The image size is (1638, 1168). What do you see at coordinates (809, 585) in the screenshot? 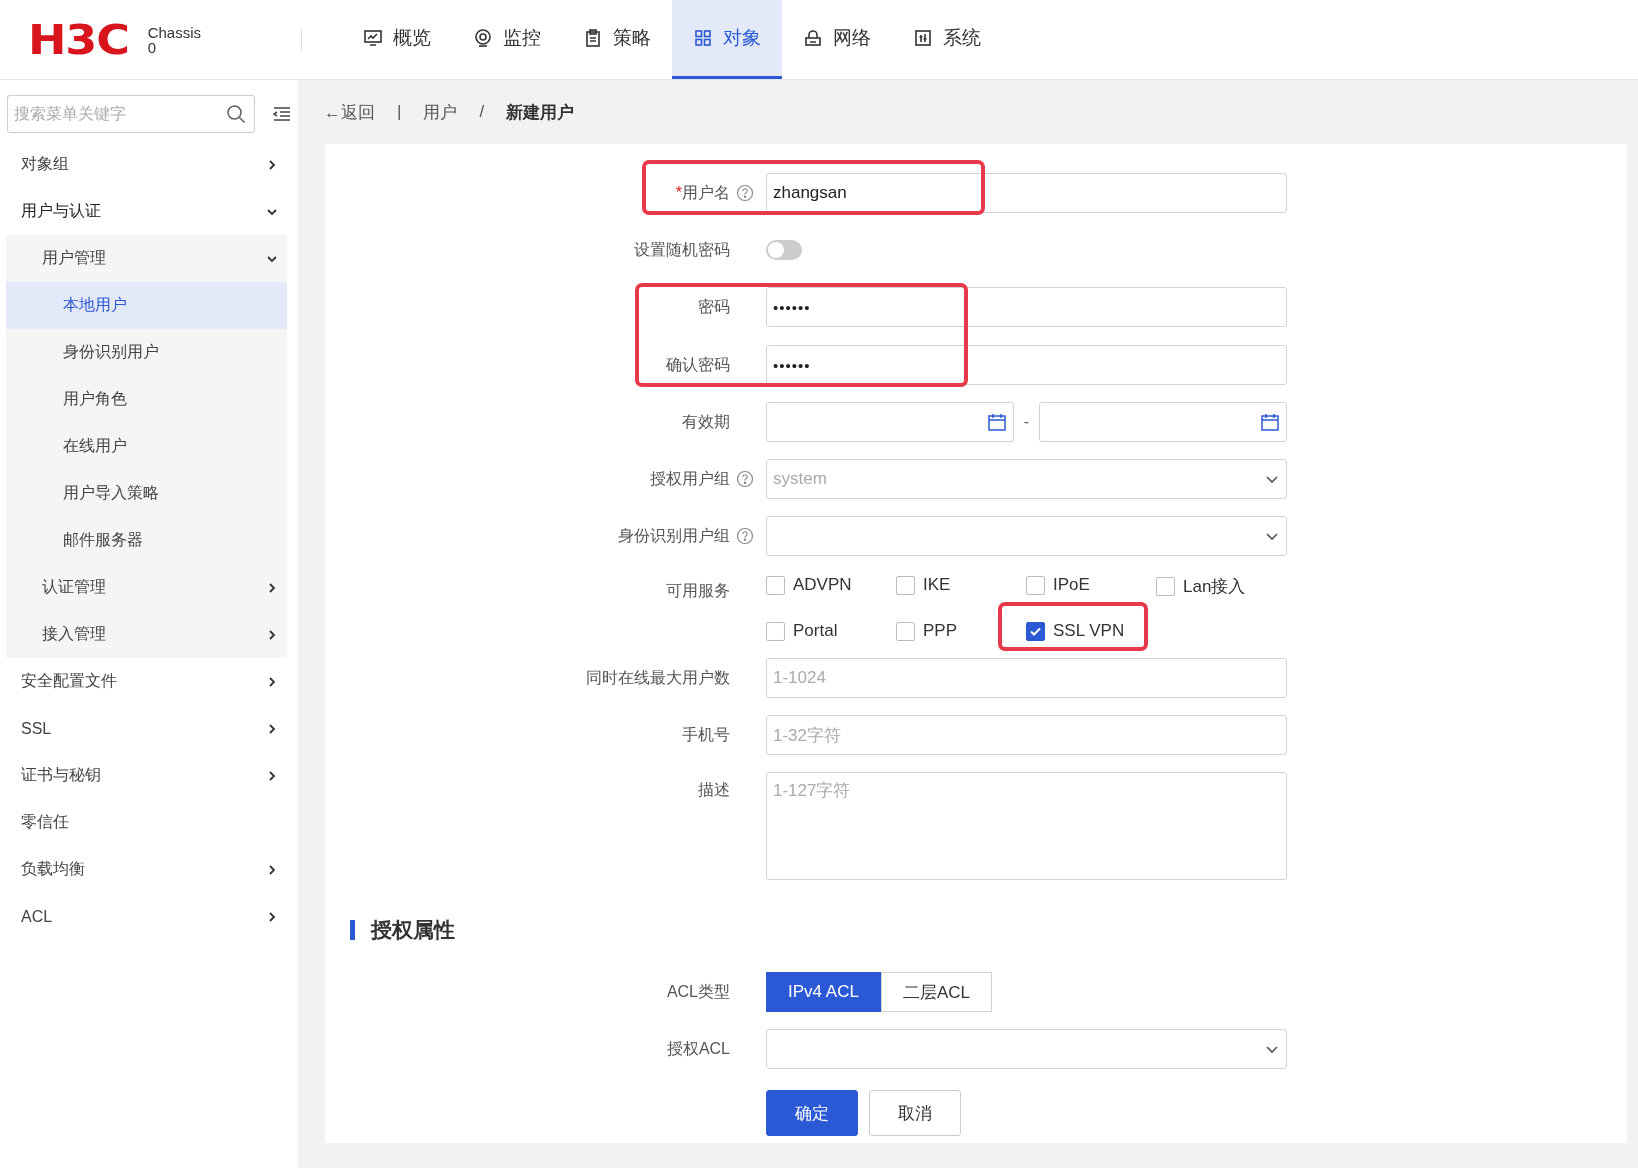
I see `checkbox-option: ADVPN` at bounding box center [809, 585].